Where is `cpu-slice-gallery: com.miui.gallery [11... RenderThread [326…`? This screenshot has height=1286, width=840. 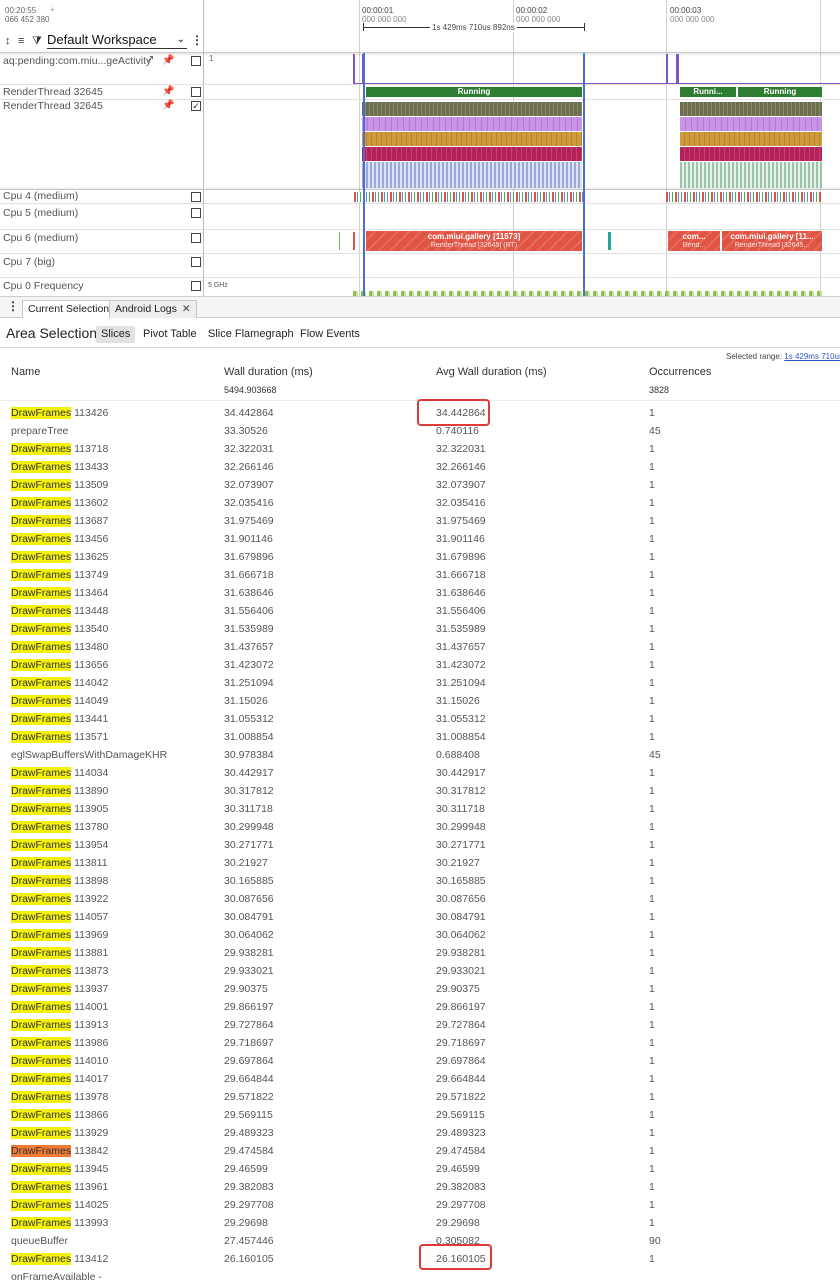
cpu-slice-gallery: com.miui.gallery [11... RenderThread [326… is located at coordinates (772, 241).